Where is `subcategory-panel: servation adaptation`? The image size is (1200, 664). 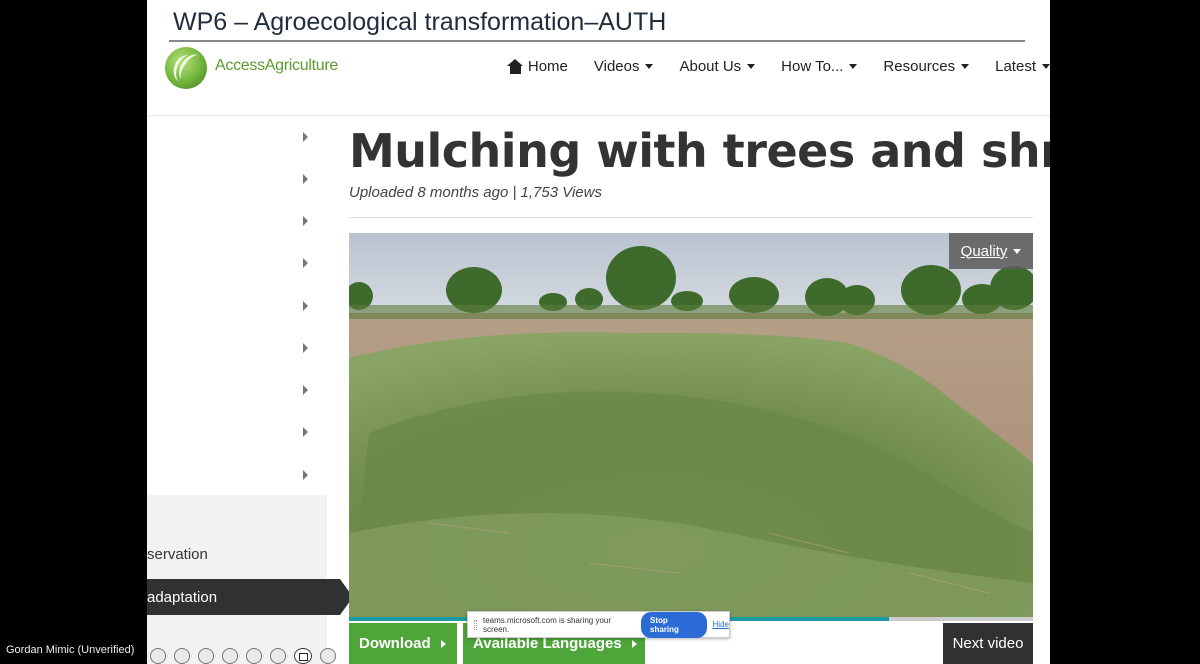 subcategory-panel: servation adaptation is located at coordinates (250, 579).